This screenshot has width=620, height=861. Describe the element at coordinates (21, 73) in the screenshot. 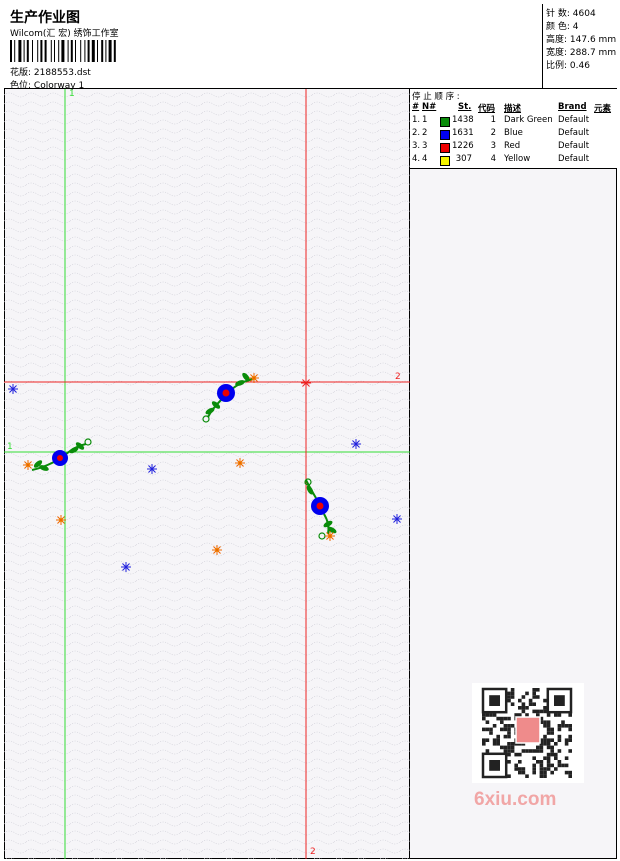

I see `design-label: 花版:` at that location.